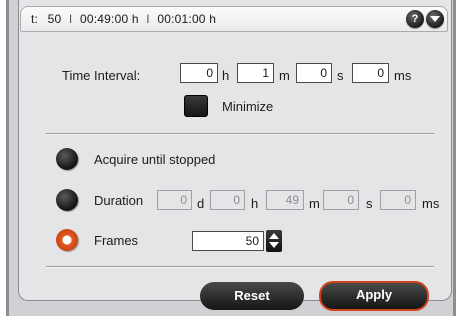 This screenshot has width=468, height=316. What do you see at coordinates (274, 241) in the screenshot?
I see `frames-stepper` at bounding box center [274, 241].